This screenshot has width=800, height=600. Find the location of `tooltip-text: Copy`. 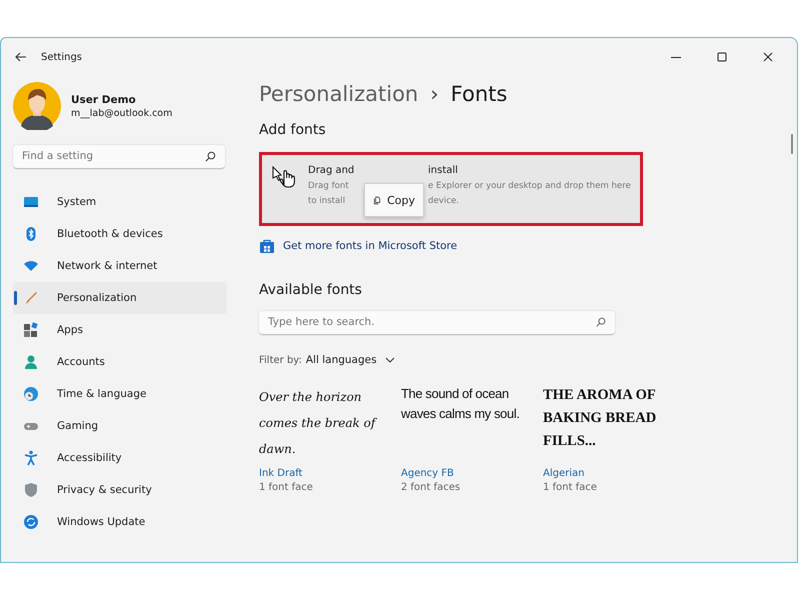

tooltip-text: Copy is located at coordinates (401, 200).